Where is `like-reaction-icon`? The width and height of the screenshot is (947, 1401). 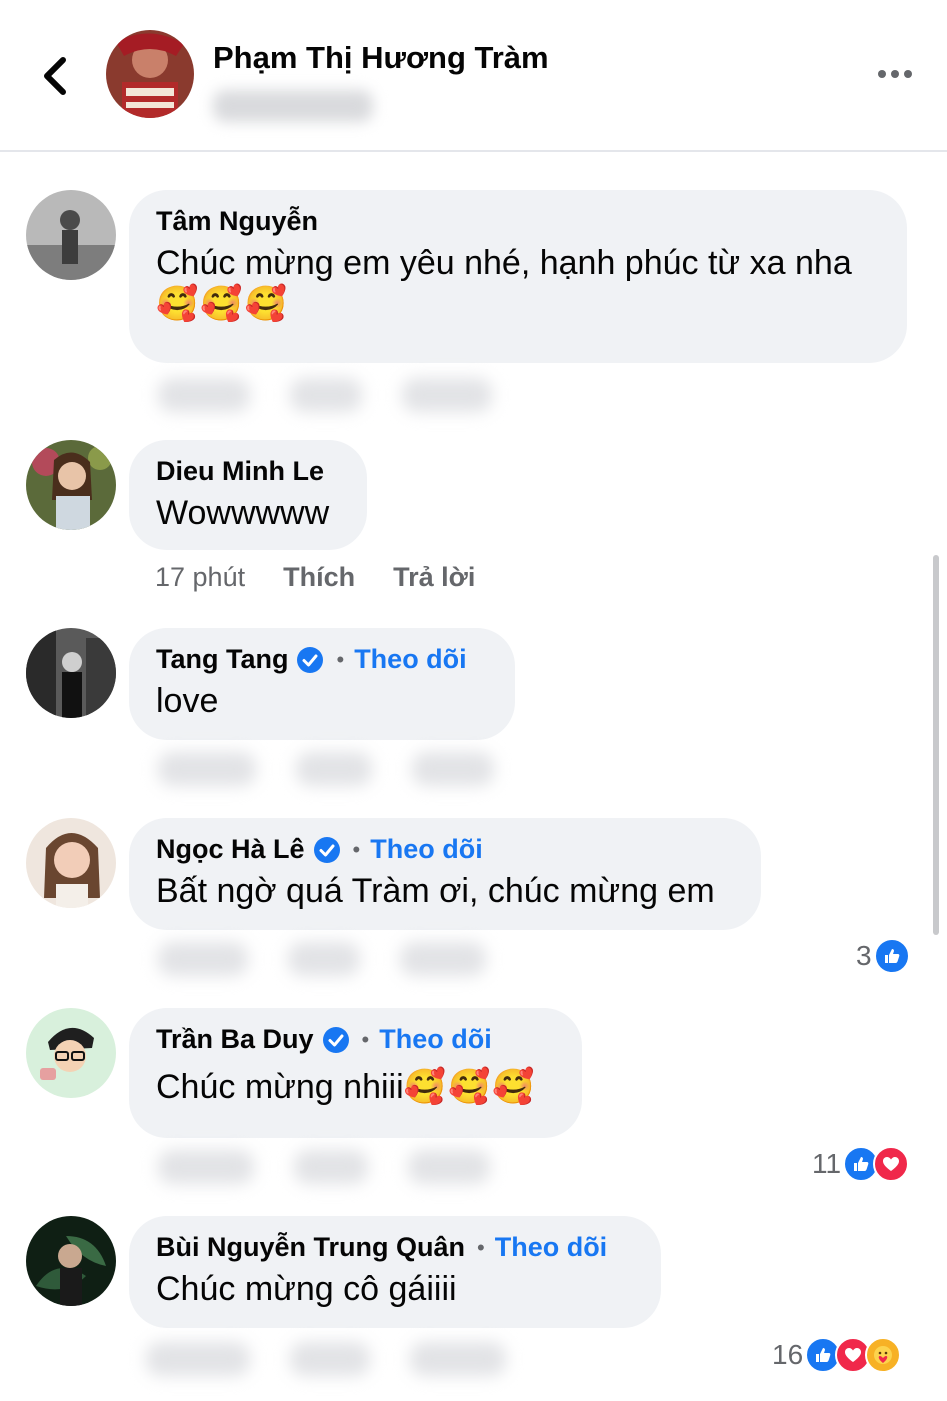
like-reaction-icon is located at coordinates (891, 956).